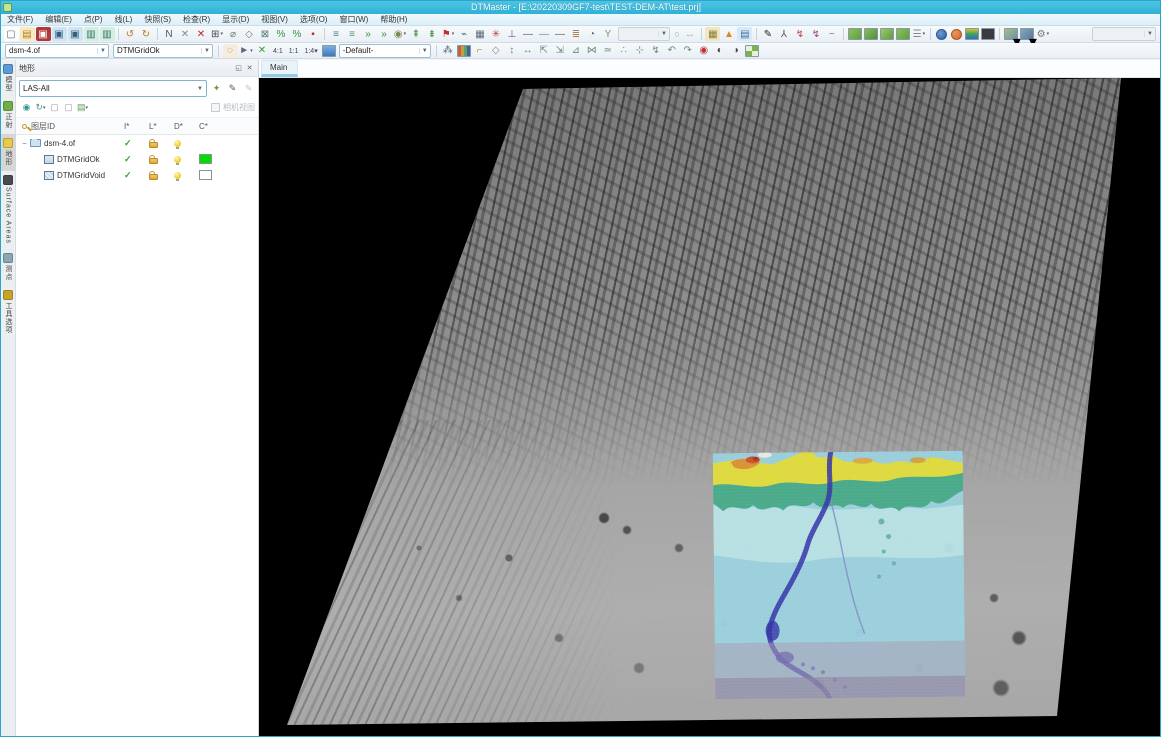  I want to click on run-filter-icon: », so click(368, 34).